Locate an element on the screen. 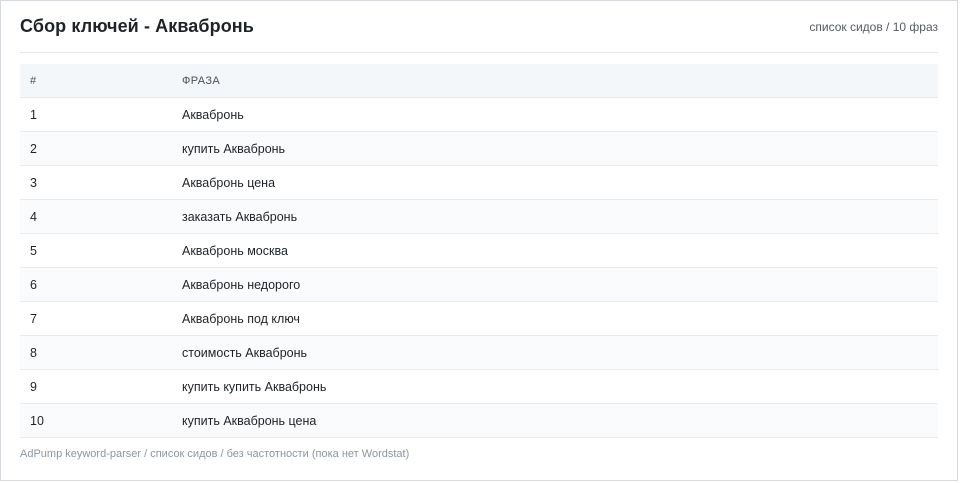 This screenshot has height=483, width=960. table-header: # ФРАЗА is located at coordinates (479, 81).